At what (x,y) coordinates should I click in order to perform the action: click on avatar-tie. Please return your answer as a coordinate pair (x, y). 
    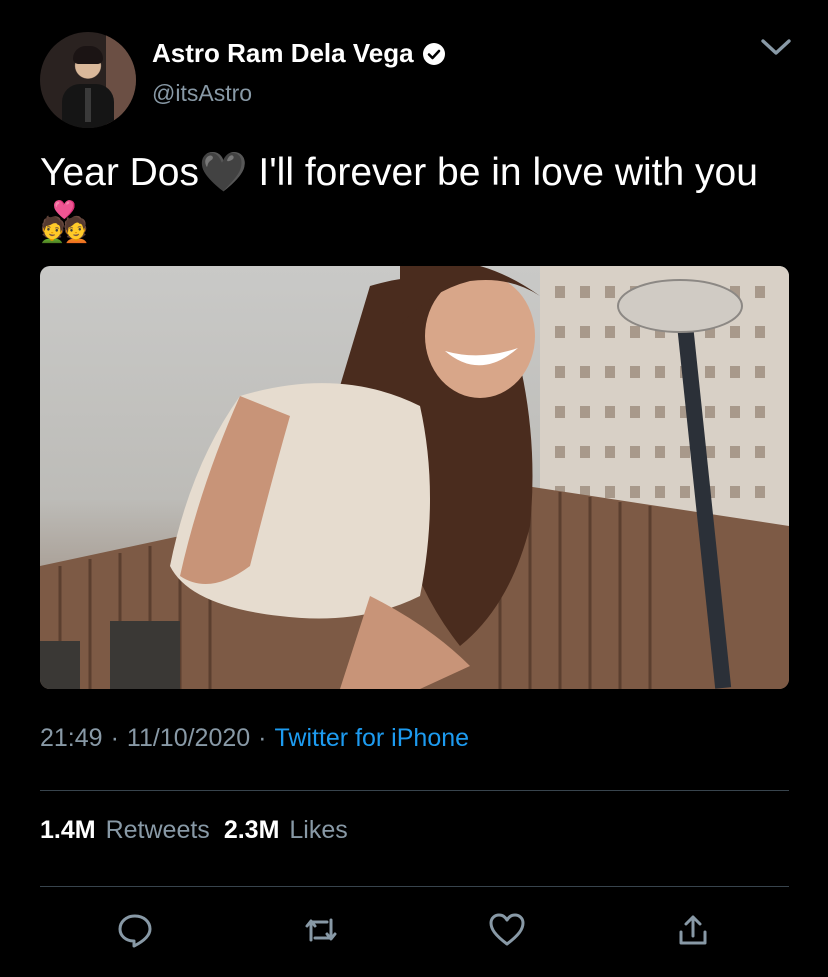
    Looking at the image, I should click on (88, 105).